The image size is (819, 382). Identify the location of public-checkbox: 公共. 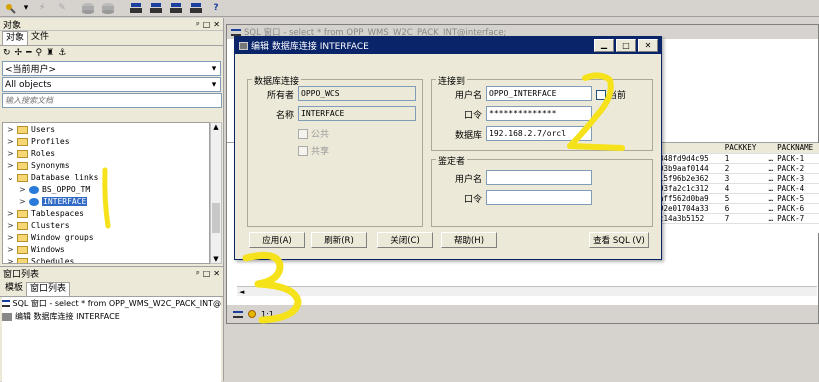
(313, 133).